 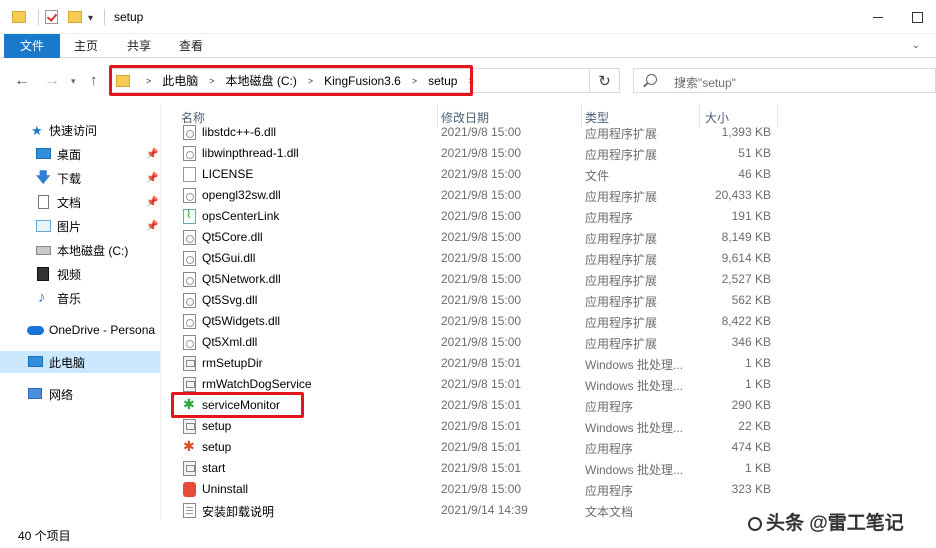 What do you see at coordinates (19, 17) in the screenshot?
I see `folder-icon` at bounding box center [19, 17].